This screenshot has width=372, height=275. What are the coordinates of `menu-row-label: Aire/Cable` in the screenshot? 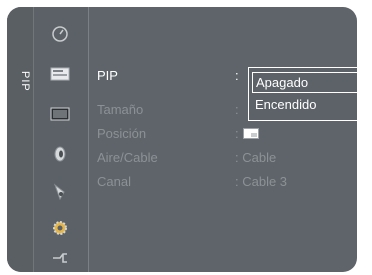 It's located at (127, 157).